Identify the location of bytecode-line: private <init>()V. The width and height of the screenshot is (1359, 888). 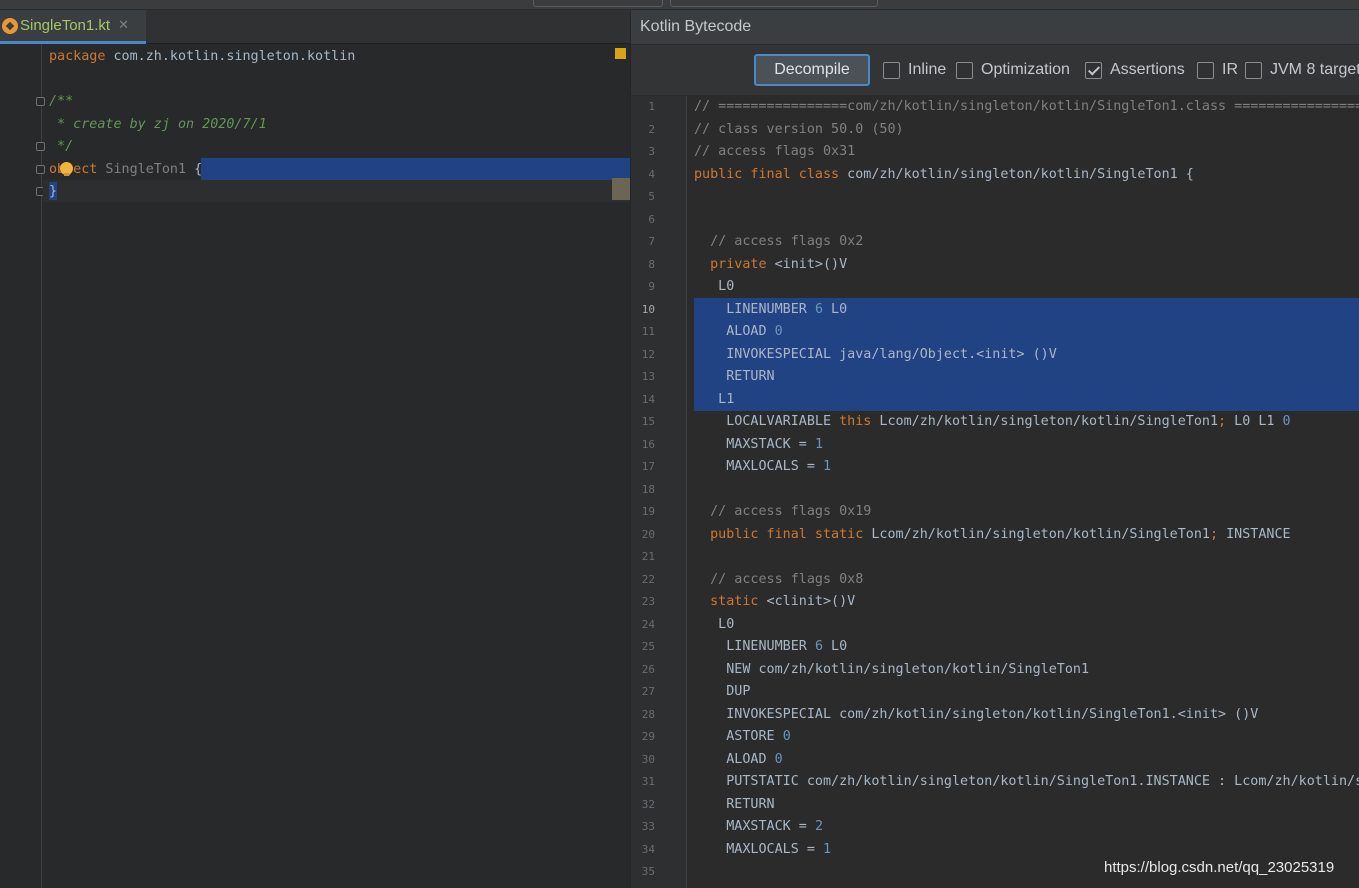
(770, 265).